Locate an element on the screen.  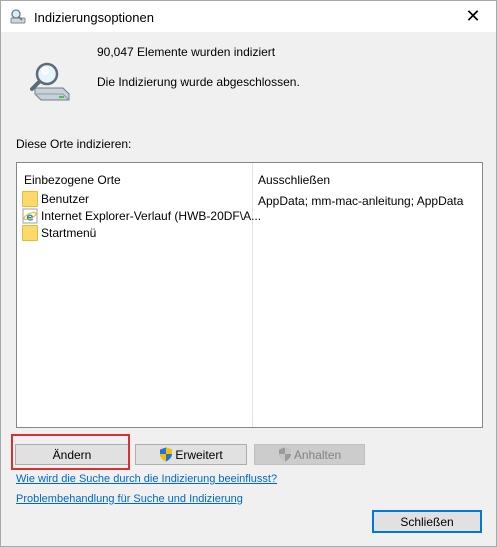
list-item: Startmenü is located at coordinates (59, 233).